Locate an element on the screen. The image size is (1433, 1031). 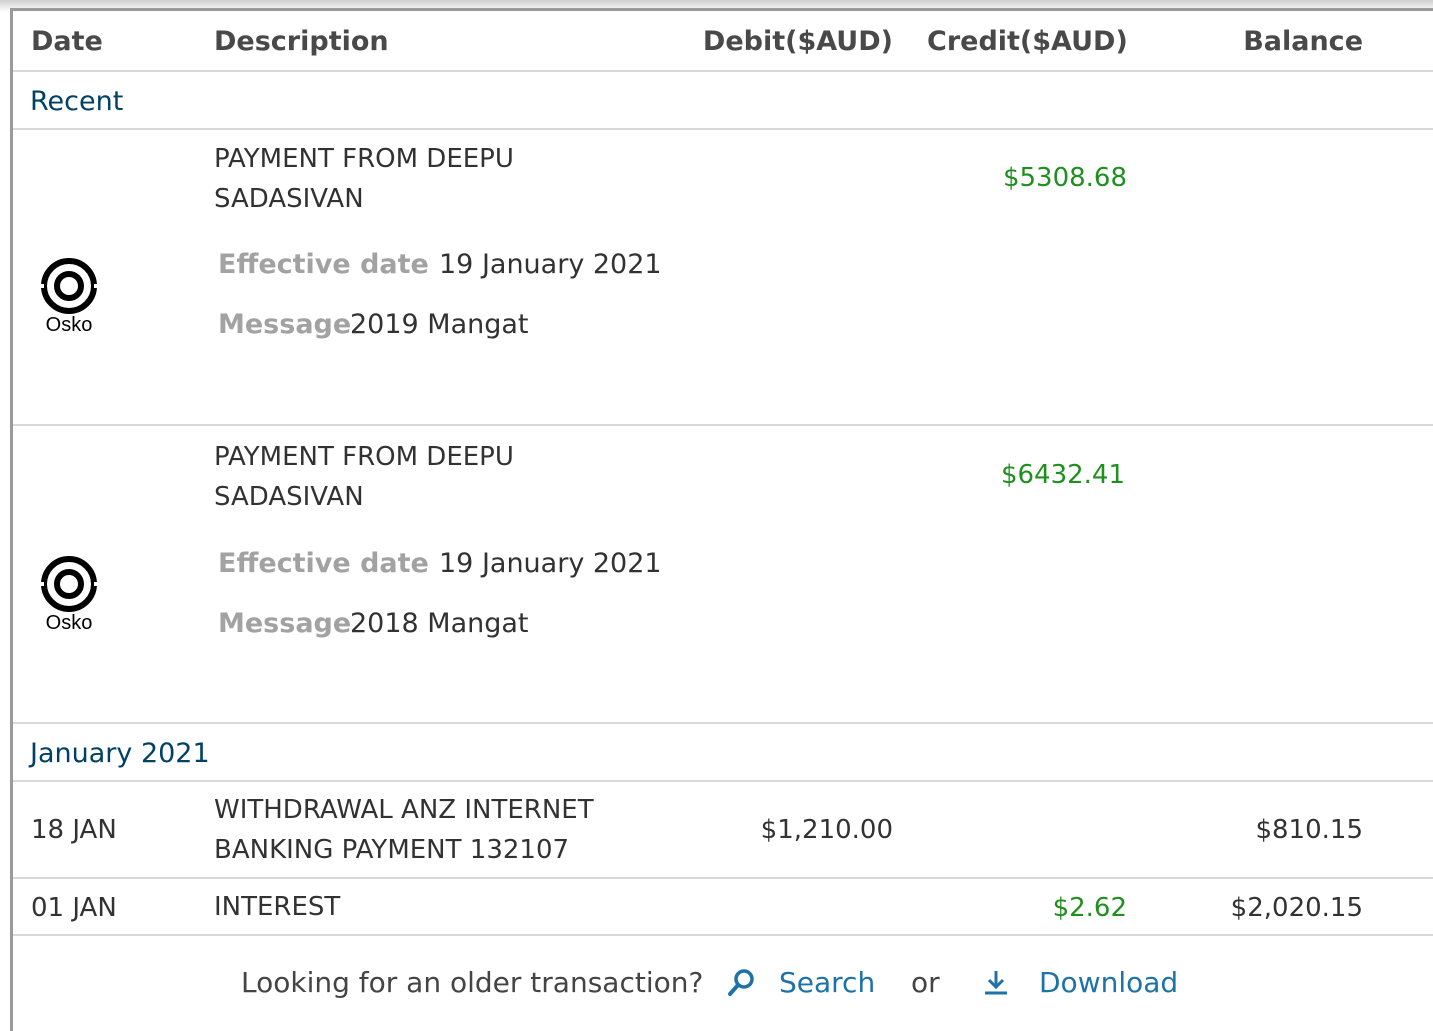
search-link: Search is located at coordinates (827, 982).